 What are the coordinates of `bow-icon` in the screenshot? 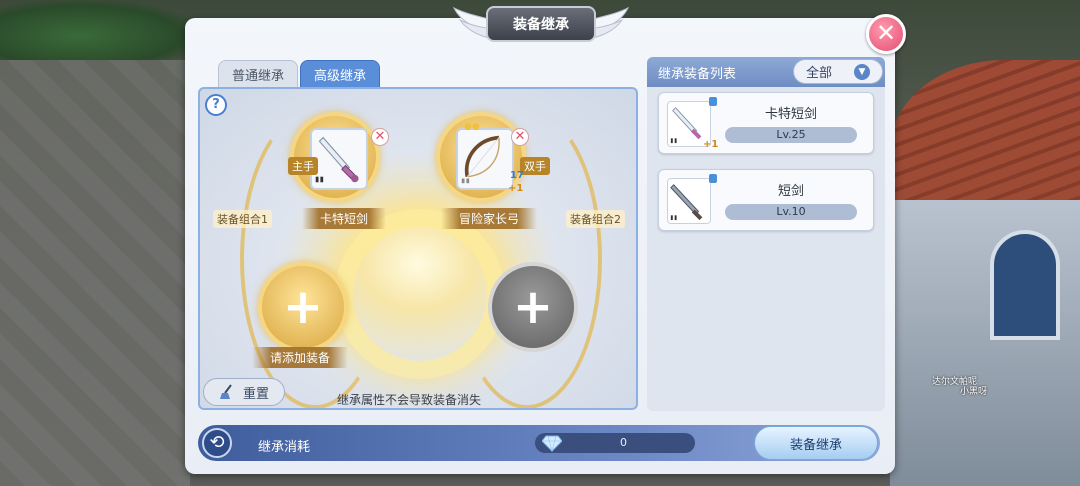 It's located at (480, 159).